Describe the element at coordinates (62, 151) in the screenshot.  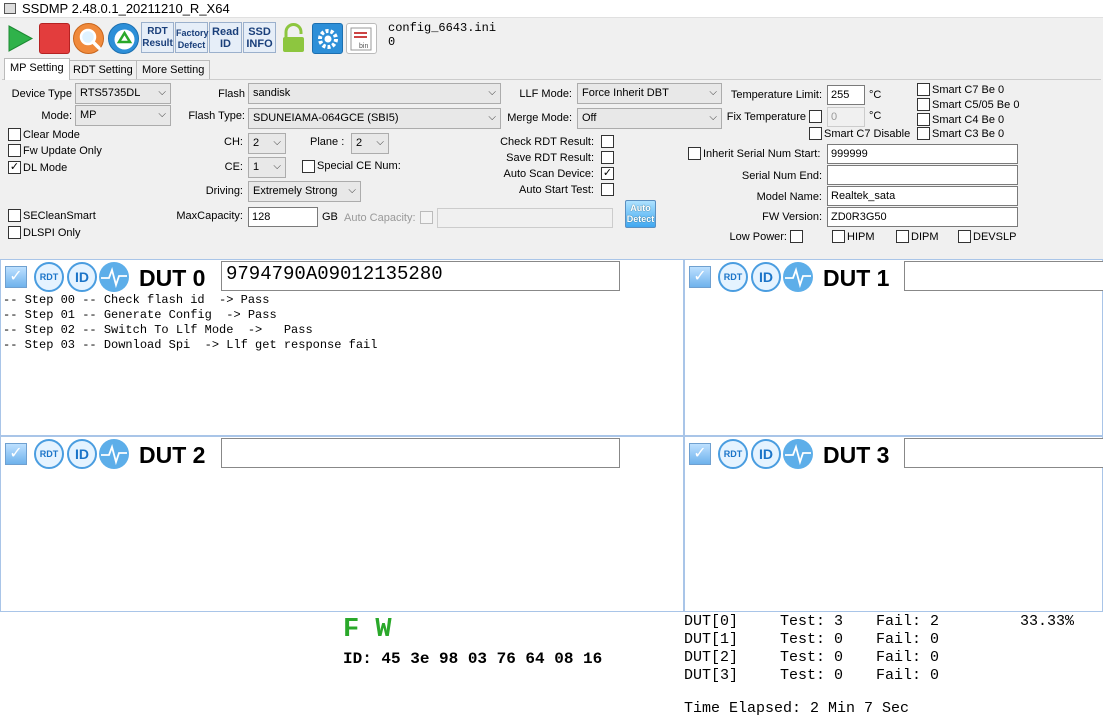
I see `fw-update-only-label: Fw Update Only` at that location.